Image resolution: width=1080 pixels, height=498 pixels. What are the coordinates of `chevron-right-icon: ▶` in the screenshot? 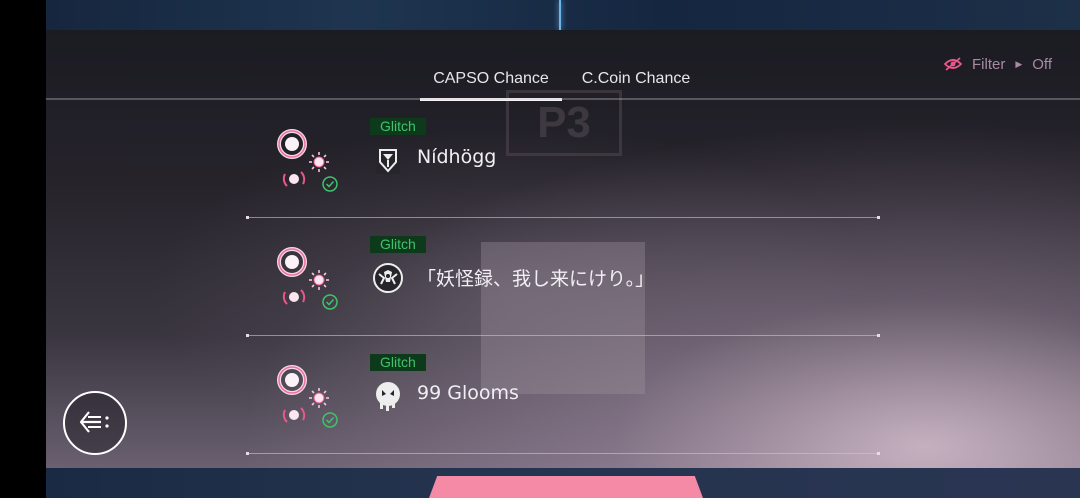 It's located at (1019, 63).